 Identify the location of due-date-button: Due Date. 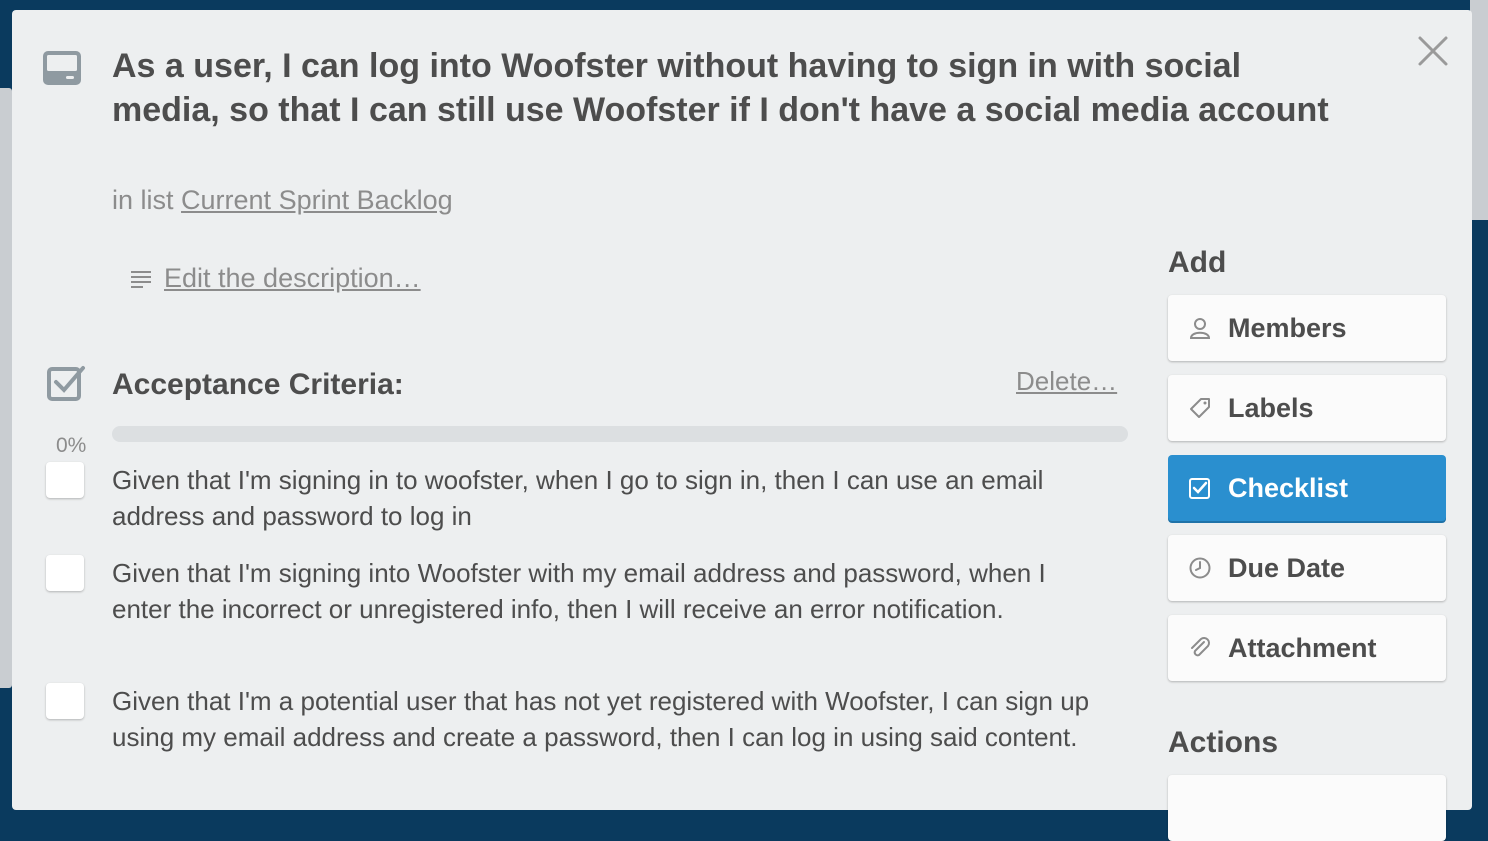
(1307, 568).